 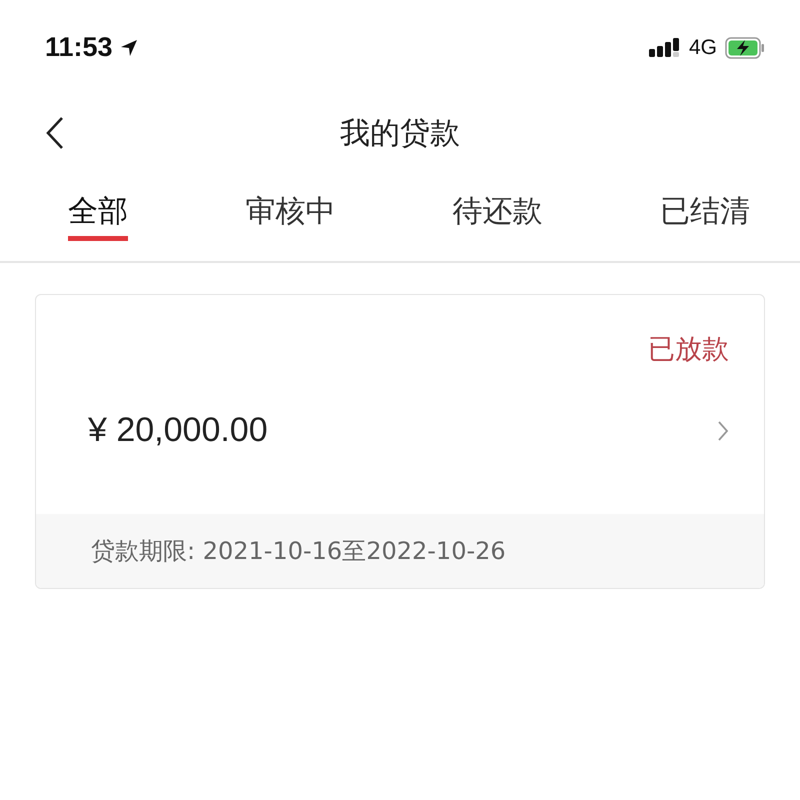 I want to click on tab: 已结清, so click(x=705, y=206).